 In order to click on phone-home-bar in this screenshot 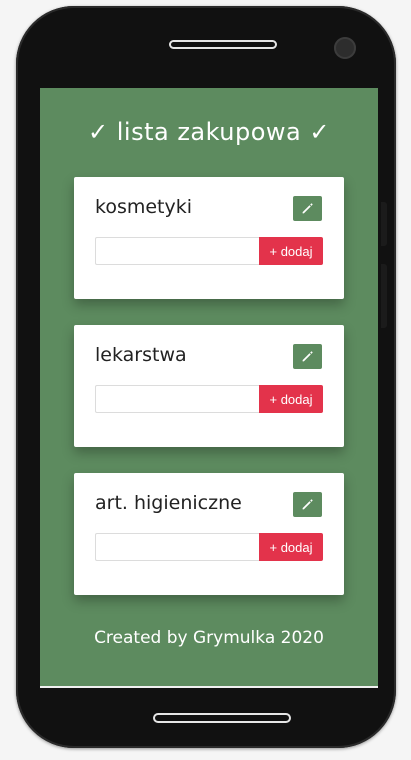, I will do `click(222, 718)`.